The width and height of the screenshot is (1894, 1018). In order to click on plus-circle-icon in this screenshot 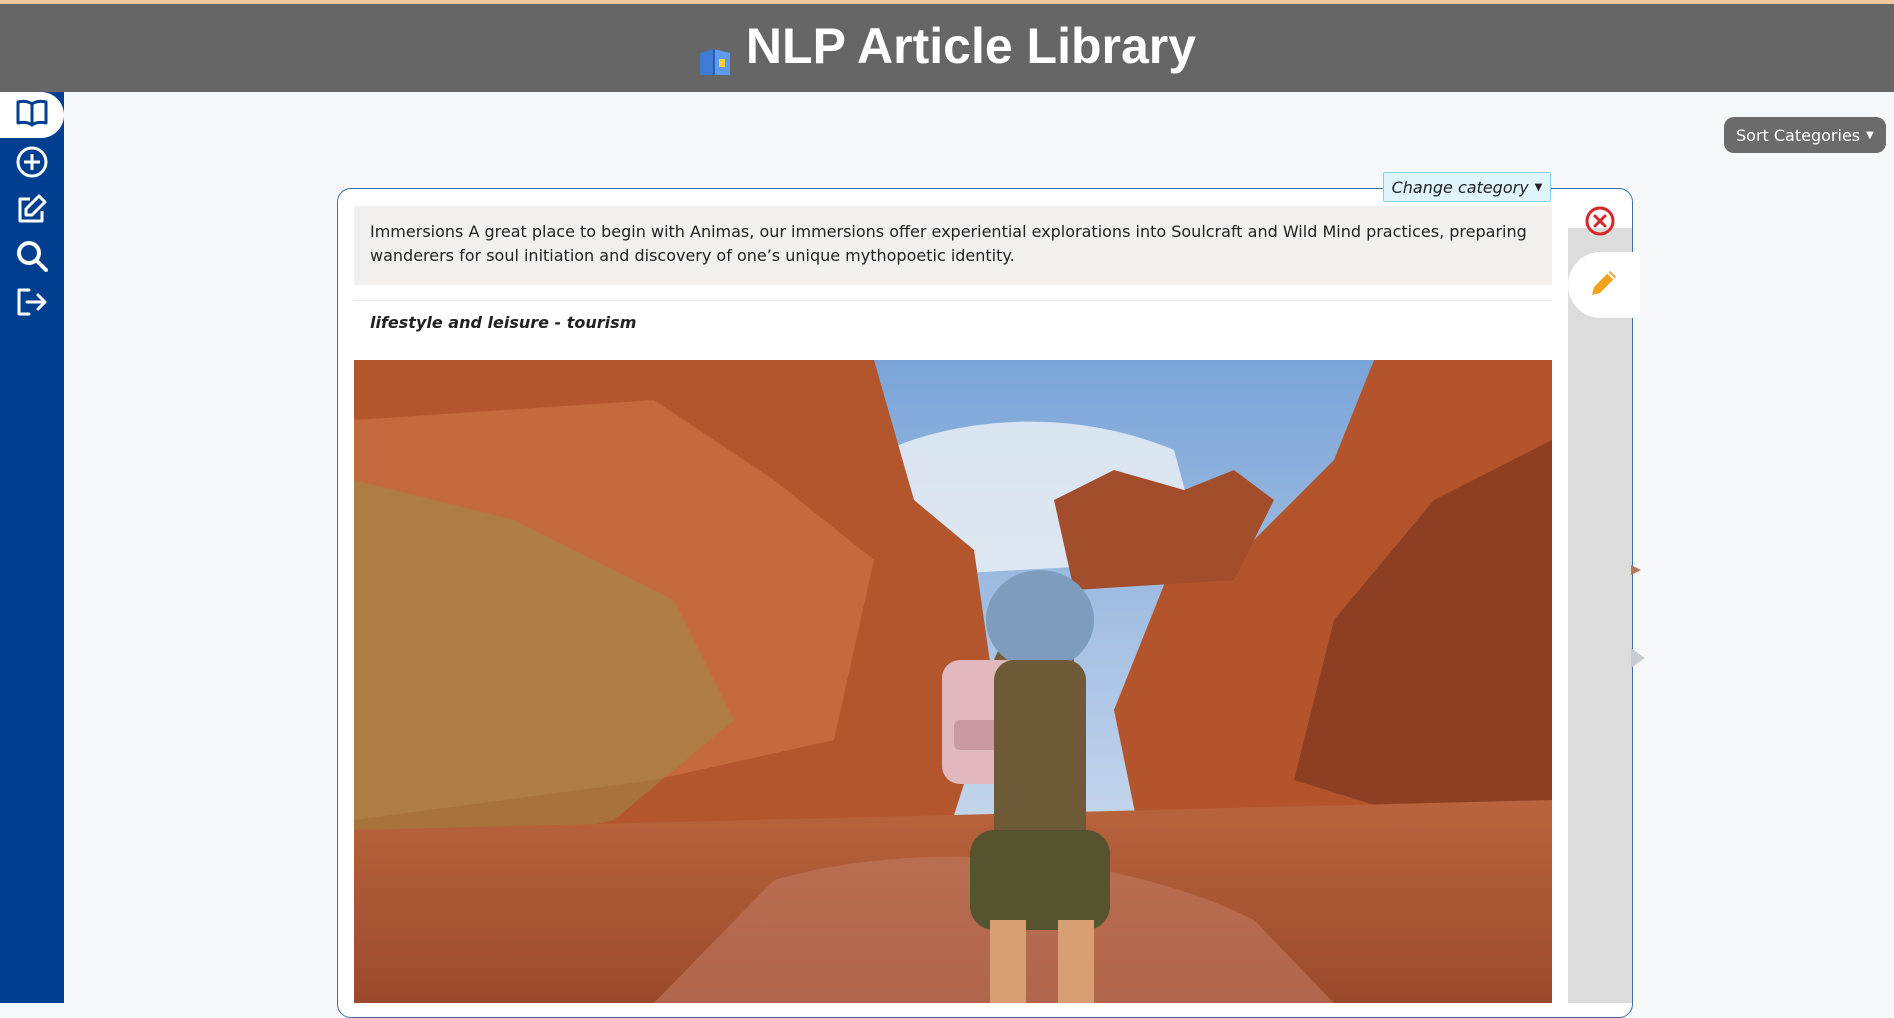, I will do `click(32, 164)`.